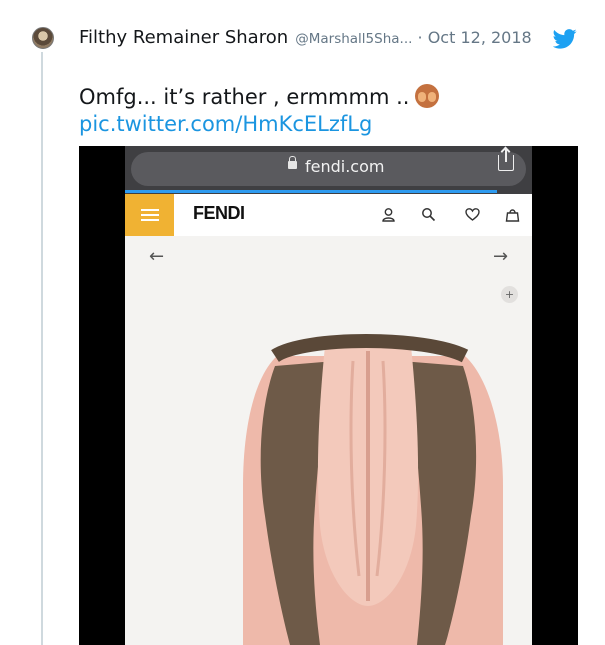 Image resolution: width=605 pixels, height=645 pixels. Describe the element at coordinates (328, 215) in the screenshot. I see `site-navbar: FENDI` at that location.